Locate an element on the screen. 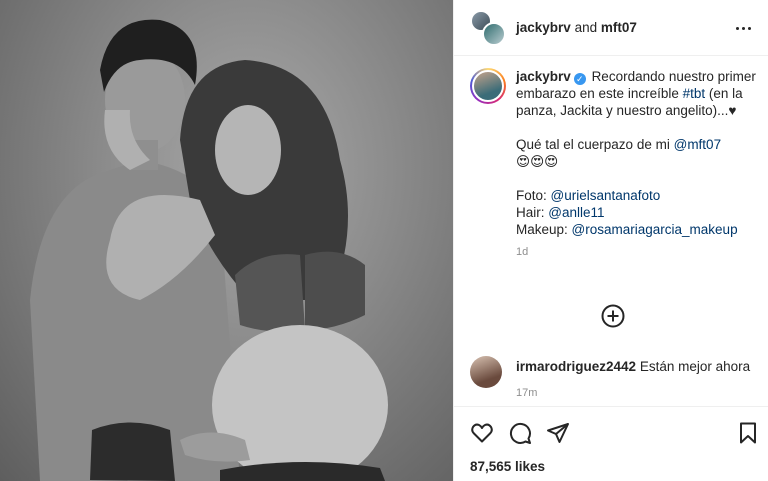 The width and height of the screenshot is (768, 481). collab-avatars is located at coordinates (488, 27).